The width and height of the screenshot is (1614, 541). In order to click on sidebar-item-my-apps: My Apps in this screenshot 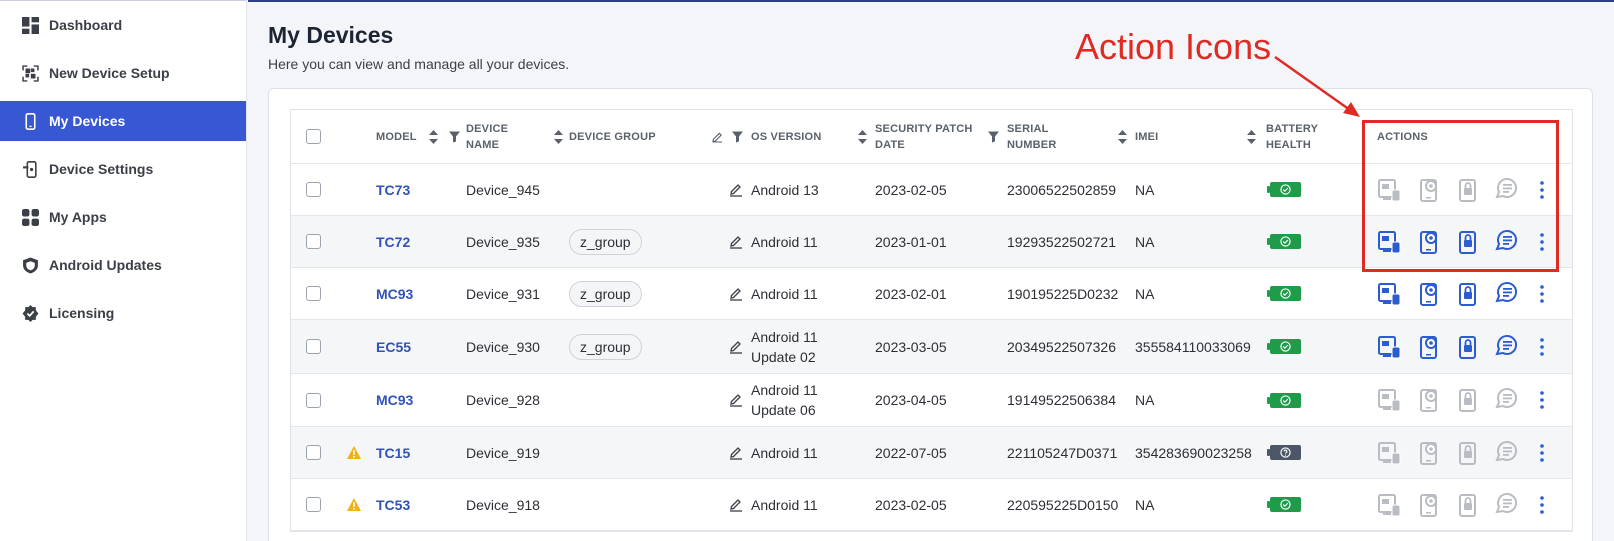, I will do `click(123, 217)`.